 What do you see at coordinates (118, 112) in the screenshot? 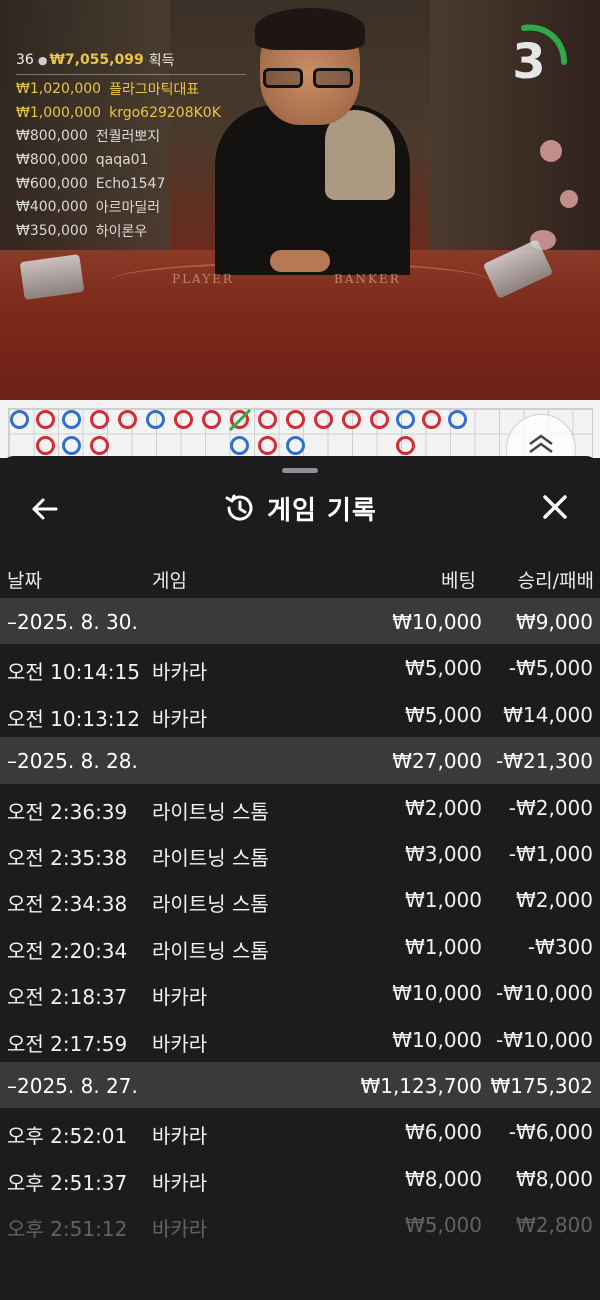
I see `winner-row: ₩1,000,000 krgo629208K0K` at bounding box center [118, 112].